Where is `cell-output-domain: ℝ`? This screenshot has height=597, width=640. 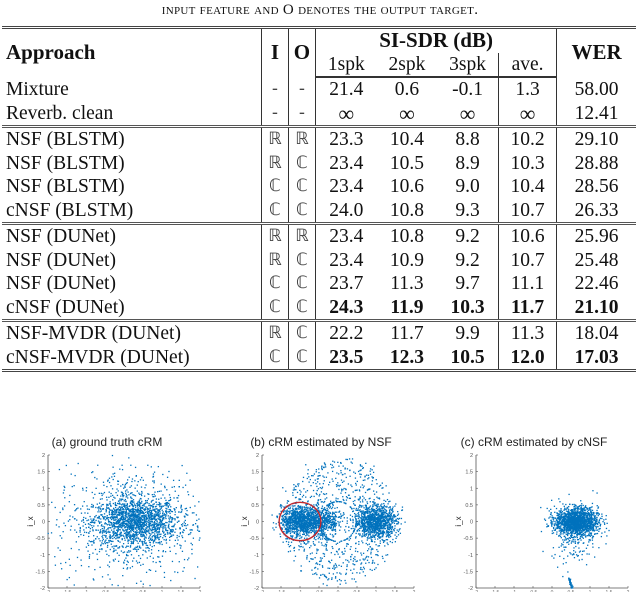 cell-output-domain: ℝ is located at coordinates (301, 139).